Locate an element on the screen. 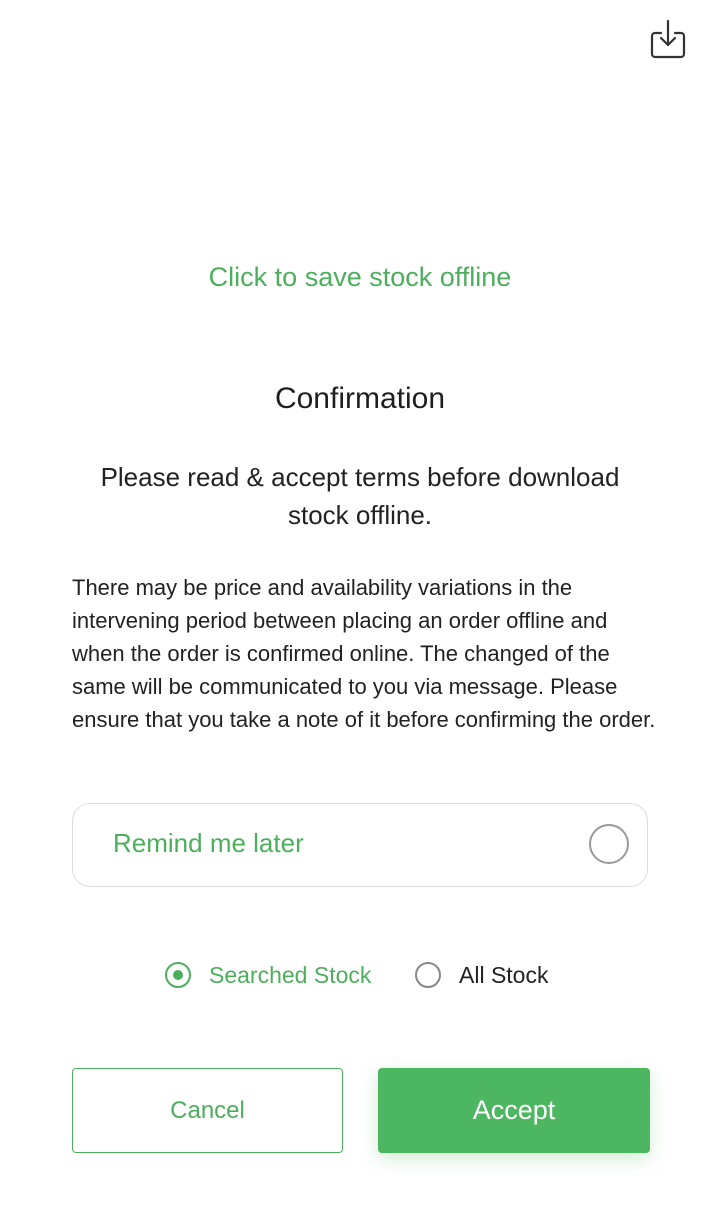 Image resolution: width=720 pixels, height=1212 pixels. radio-searched-stock: Searched Stock is located at coordinates (268, 975).